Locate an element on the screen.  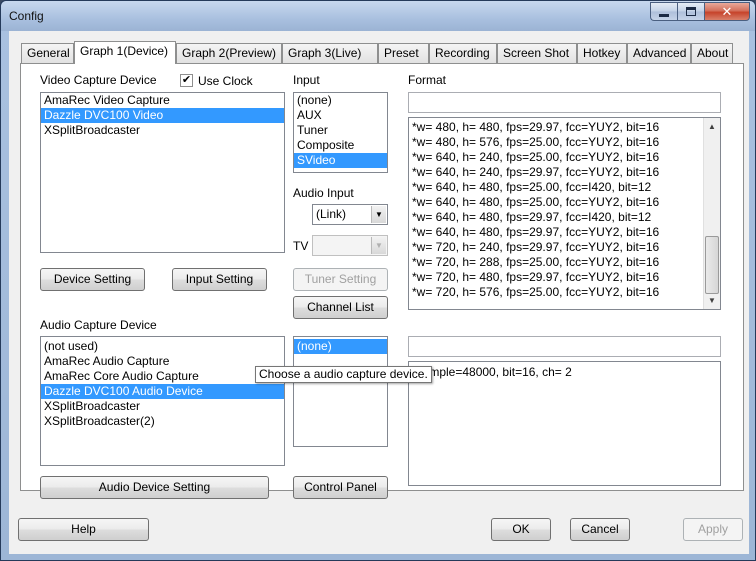
tab-graph1-device: Graph 1(Device) is located at coordinates (125, 52).